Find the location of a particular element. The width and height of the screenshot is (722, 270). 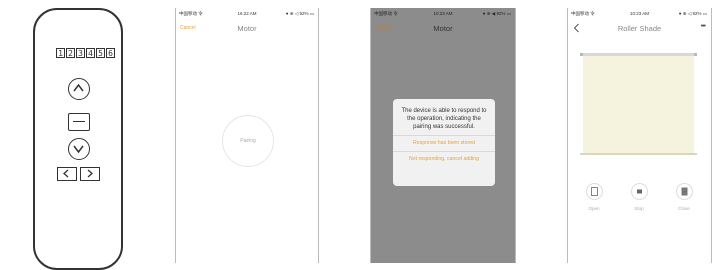

status-bar: 中国移动 令 16:22 AM ● ⊕ ◁ 92% ▭ is located at coordinates (247, 14).